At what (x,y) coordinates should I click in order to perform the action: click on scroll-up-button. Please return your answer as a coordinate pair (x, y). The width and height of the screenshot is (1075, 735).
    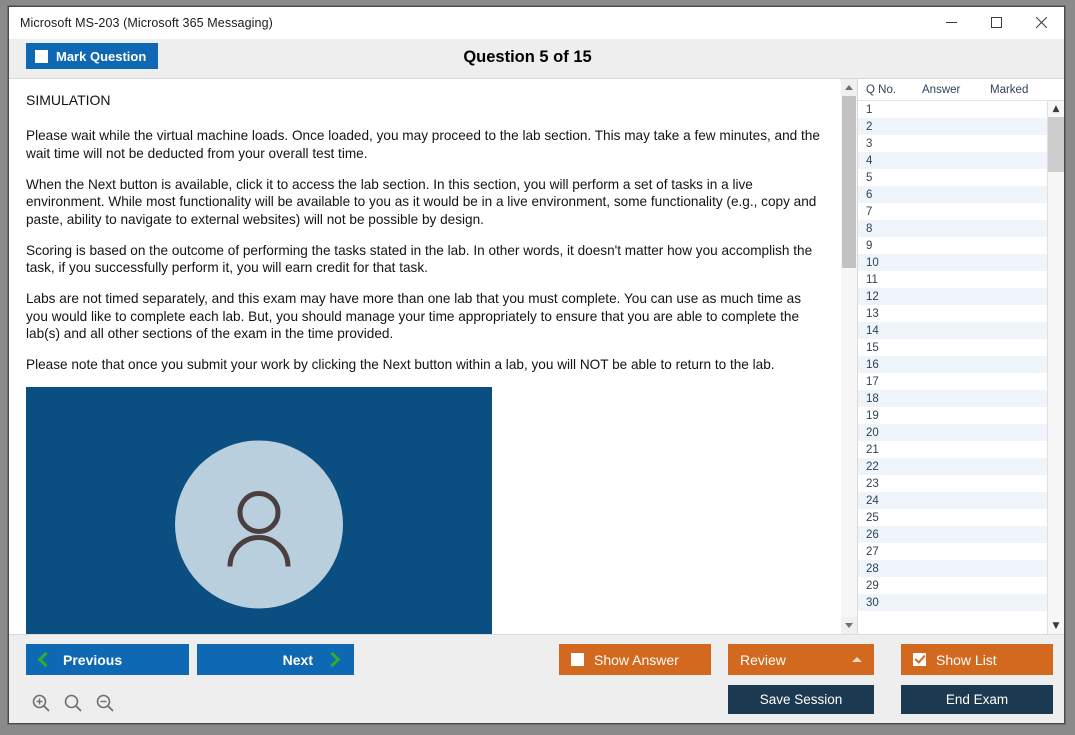
    Looking at the image, I should click on (849, 87).